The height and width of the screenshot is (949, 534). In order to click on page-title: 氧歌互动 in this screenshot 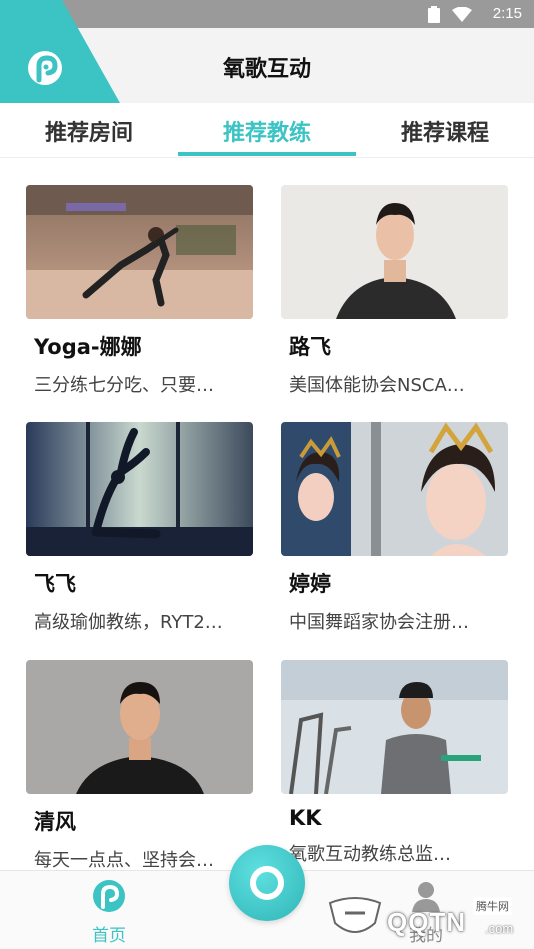, I will do `click(266, 69)`.